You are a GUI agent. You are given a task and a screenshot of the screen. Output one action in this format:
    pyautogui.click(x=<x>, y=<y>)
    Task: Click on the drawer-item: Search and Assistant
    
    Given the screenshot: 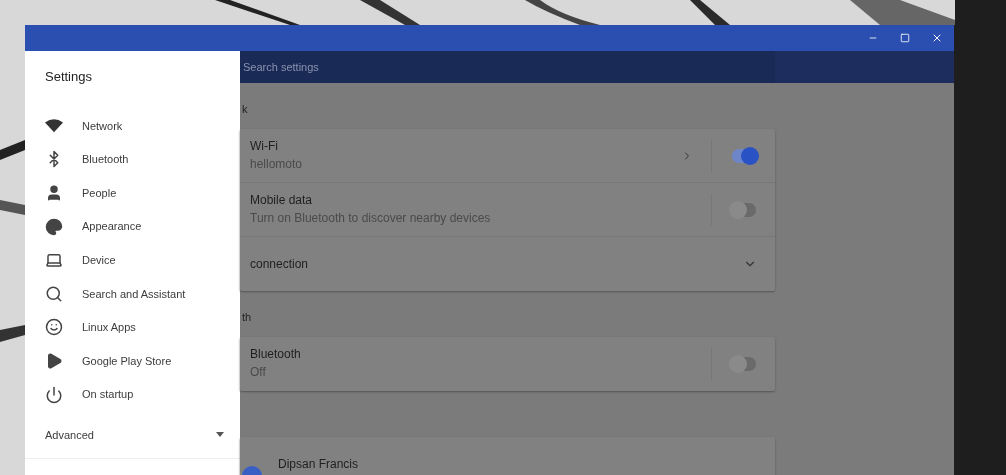 What is the action you would take?
    pyautogui.click(x=132, y=293)
    